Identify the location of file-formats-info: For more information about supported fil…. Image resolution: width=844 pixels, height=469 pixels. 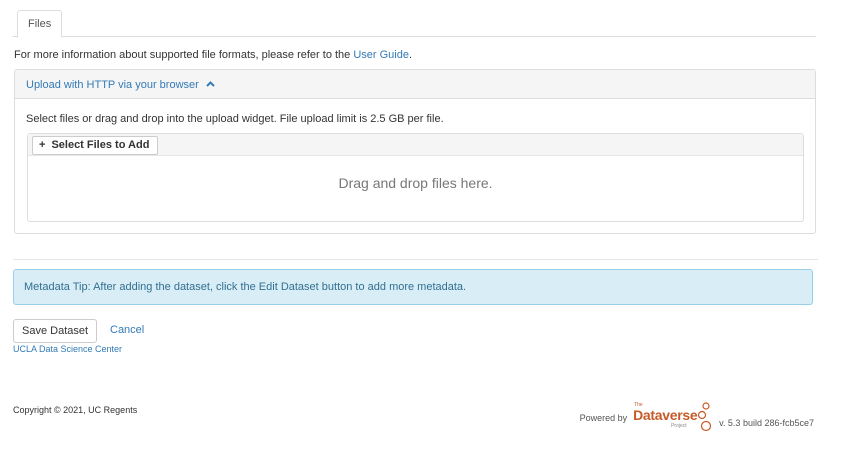
(213, 55).